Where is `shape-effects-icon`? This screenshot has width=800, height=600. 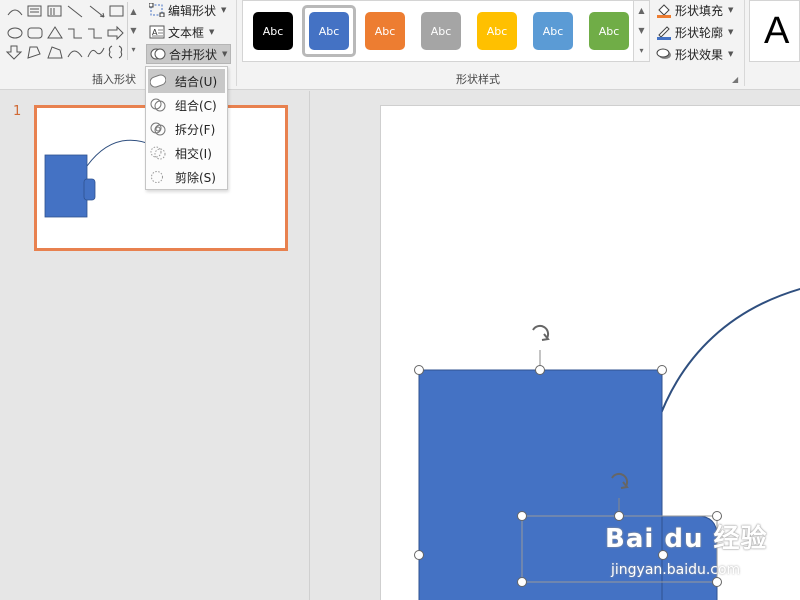
shape-effects-icon is located at coordinates (663, 53).